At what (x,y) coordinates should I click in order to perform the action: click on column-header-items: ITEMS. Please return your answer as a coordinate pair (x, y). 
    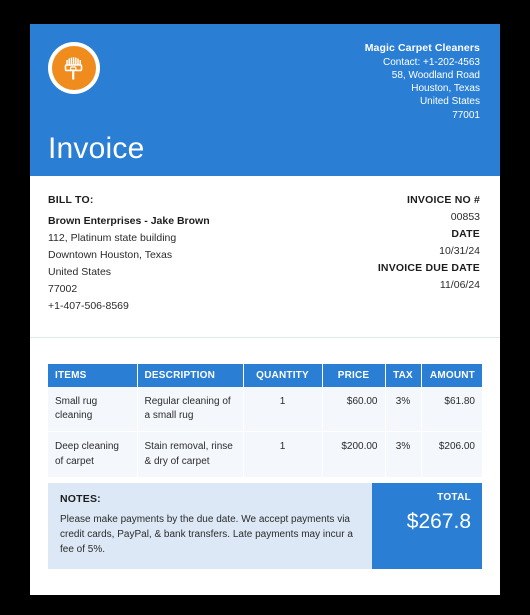
    Looking at the image, I should click on (93, 375).